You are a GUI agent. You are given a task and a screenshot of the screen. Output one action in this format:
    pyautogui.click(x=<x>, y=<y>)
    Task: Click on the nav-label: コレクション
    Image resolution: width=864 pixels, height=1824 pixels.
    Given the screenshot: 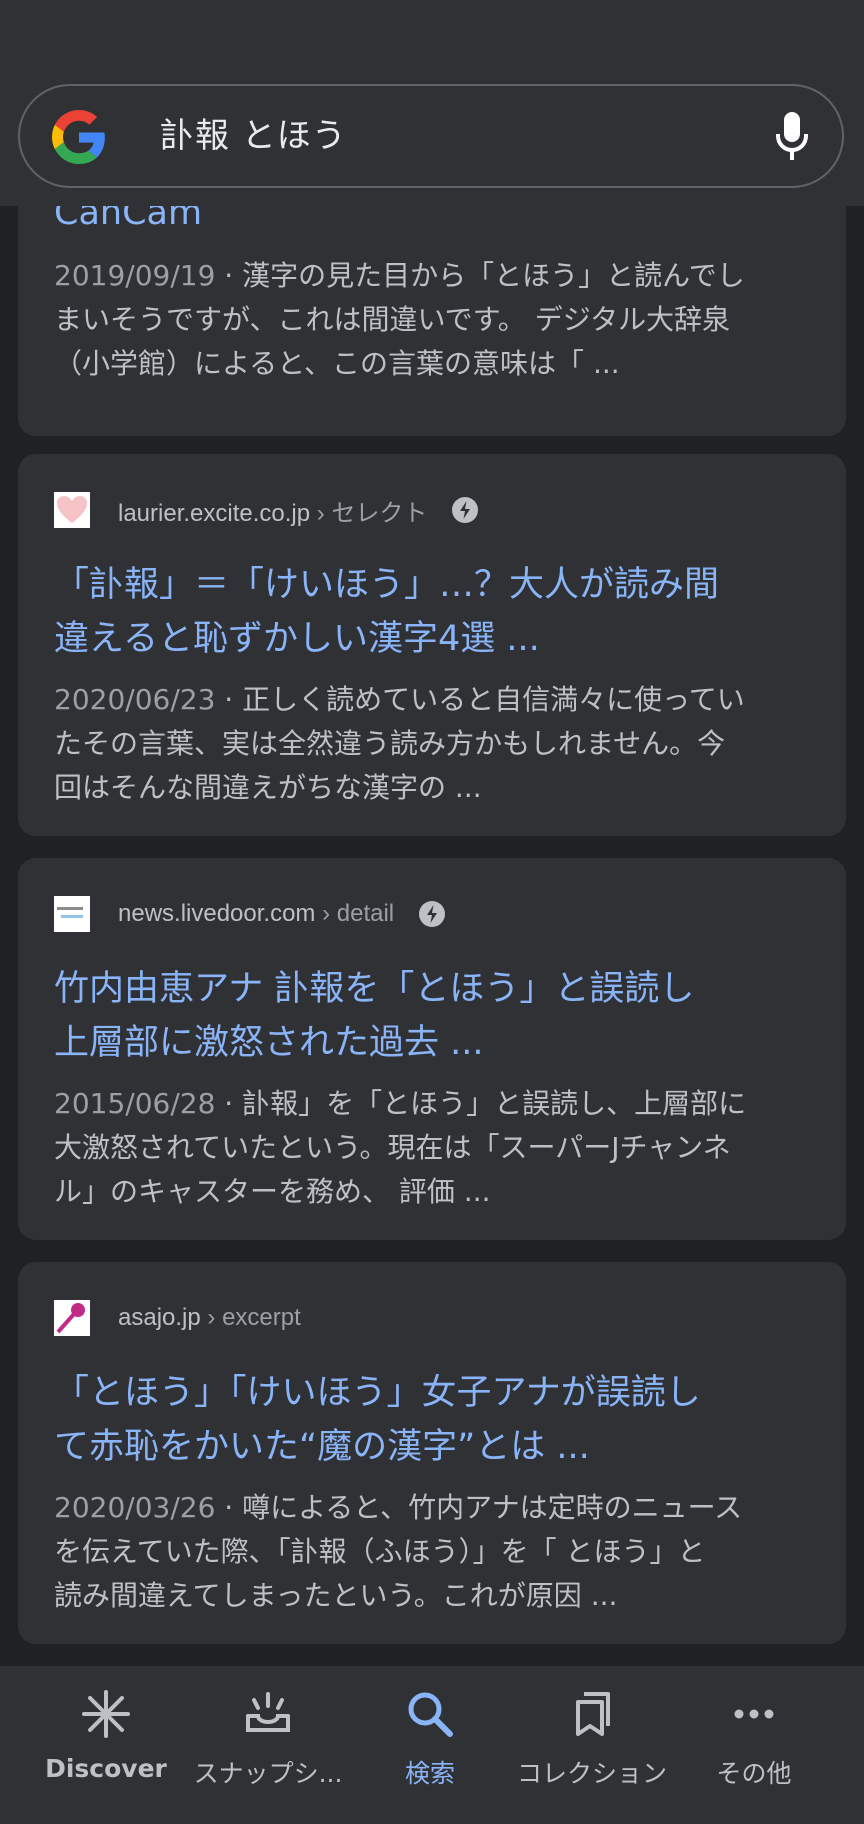 What is the action you would take?
    pyautogui.click(x=591, y=1773)
    